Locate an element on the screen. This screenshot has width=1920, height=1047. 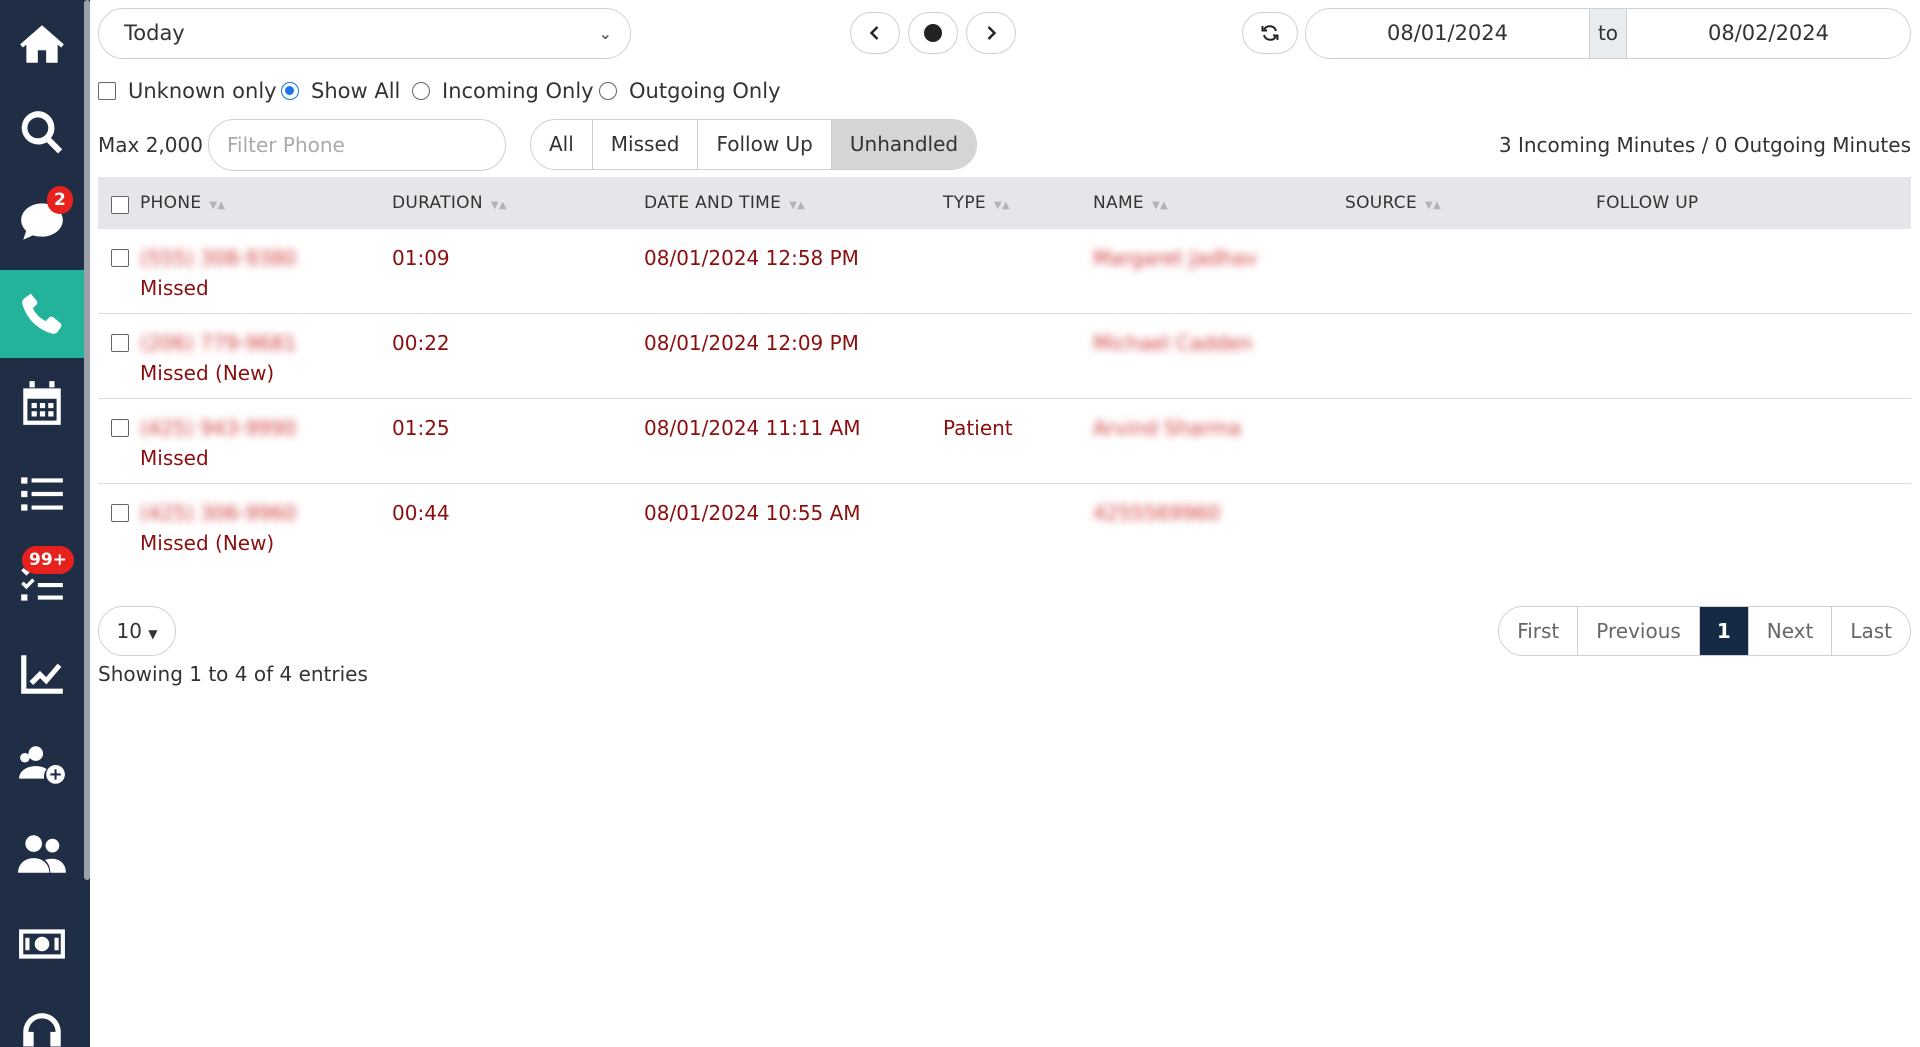
list-icon is located at coordinates (42, 494).